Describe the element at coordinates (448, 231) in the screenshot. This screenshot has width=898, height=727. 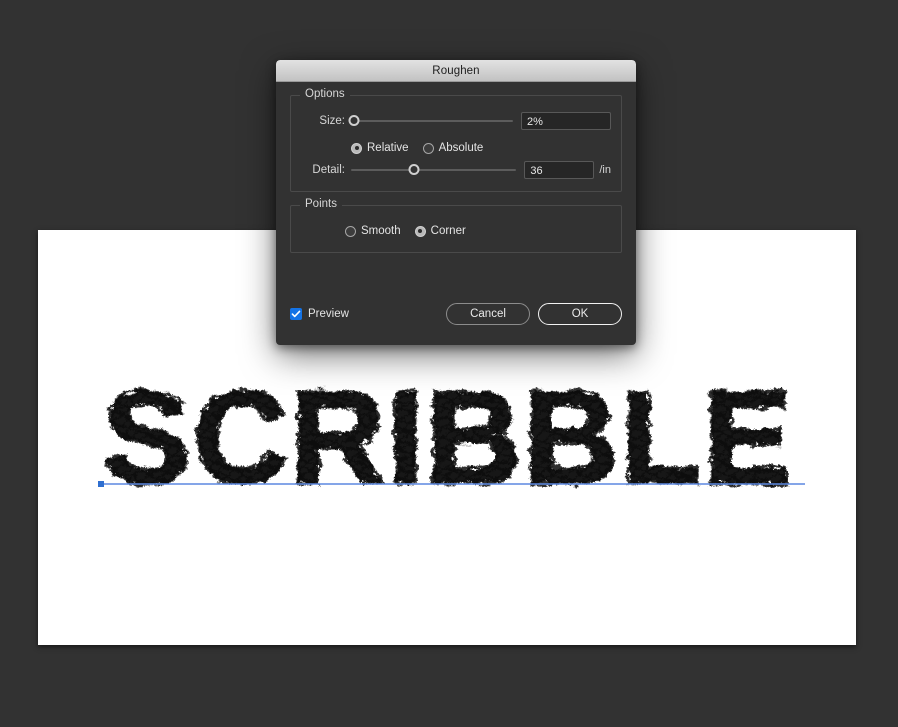
I see `radio-corner-label: Corner` at that location.